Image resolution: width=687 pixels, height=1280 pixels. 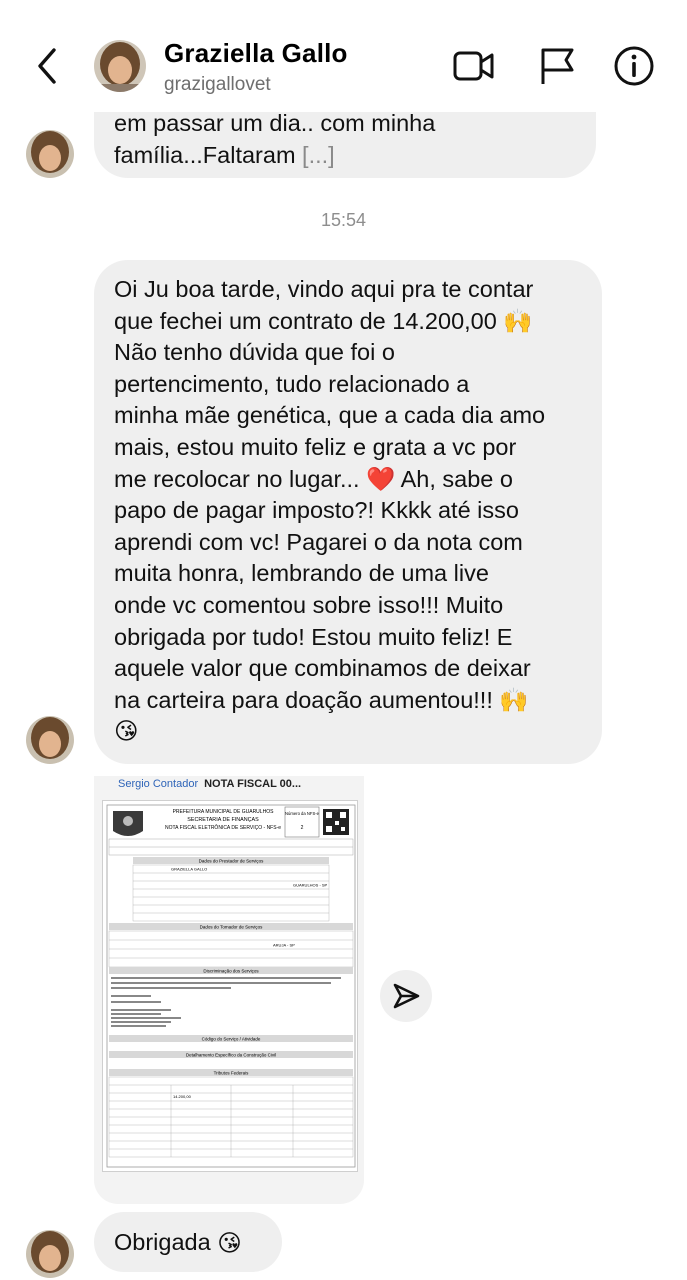 I want to click on prestador-city: GUARULHOS - SP, so click(x=310, y=885).